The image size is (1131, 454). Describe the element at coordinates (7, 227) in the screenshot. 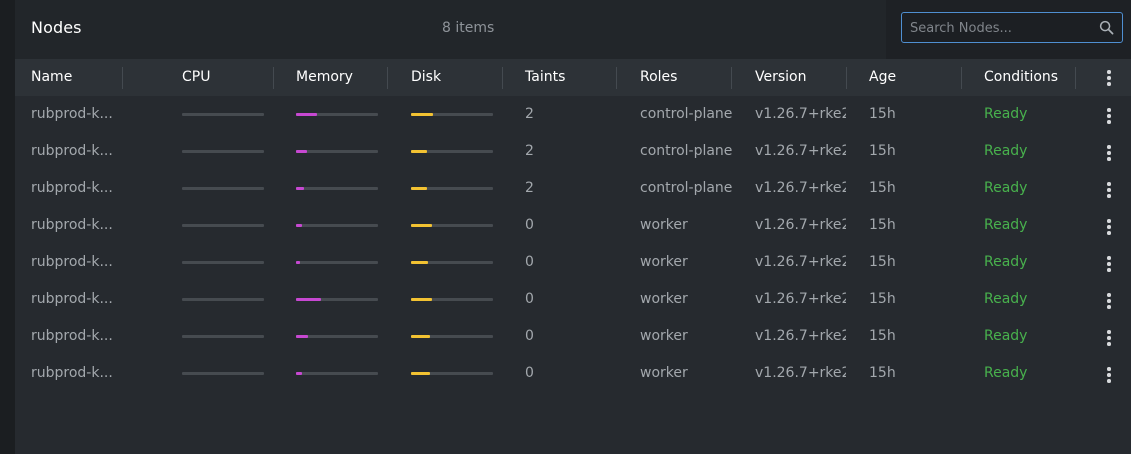

I see `left-gutter` at that location.